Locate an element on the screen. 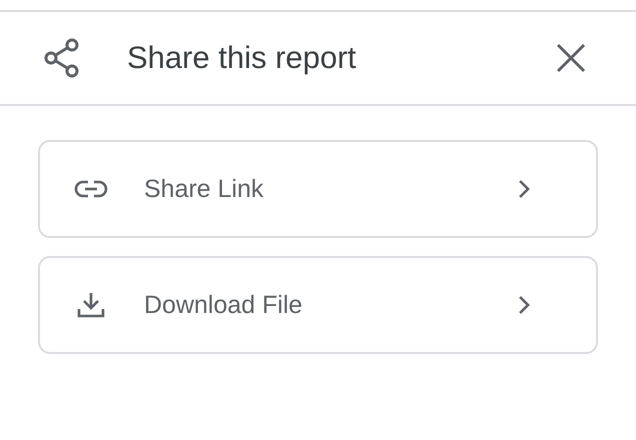 Image resolution: width=636 pixels, height=440 pixels. link-icon is located at coordinates (91, 189).